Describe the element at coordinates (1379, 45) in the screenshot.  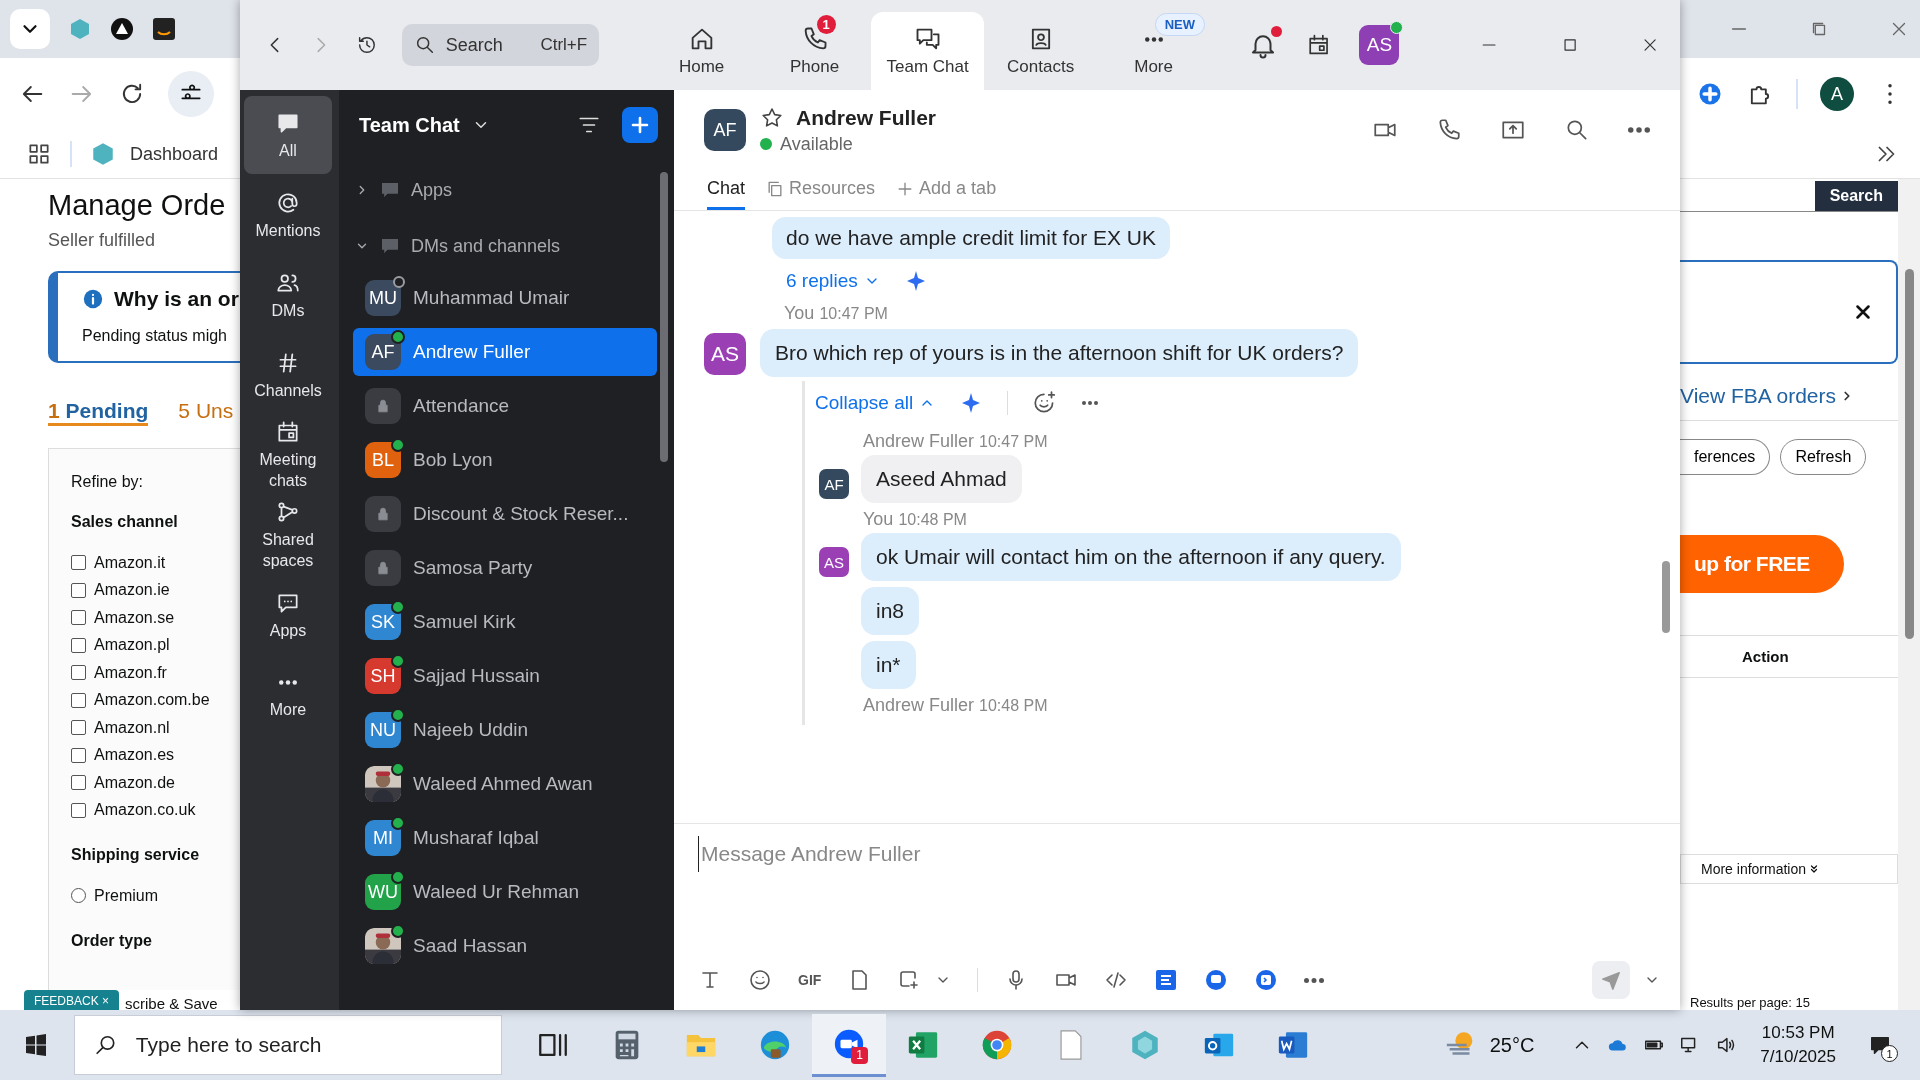
I see `profile-avatar: AS` at that location.